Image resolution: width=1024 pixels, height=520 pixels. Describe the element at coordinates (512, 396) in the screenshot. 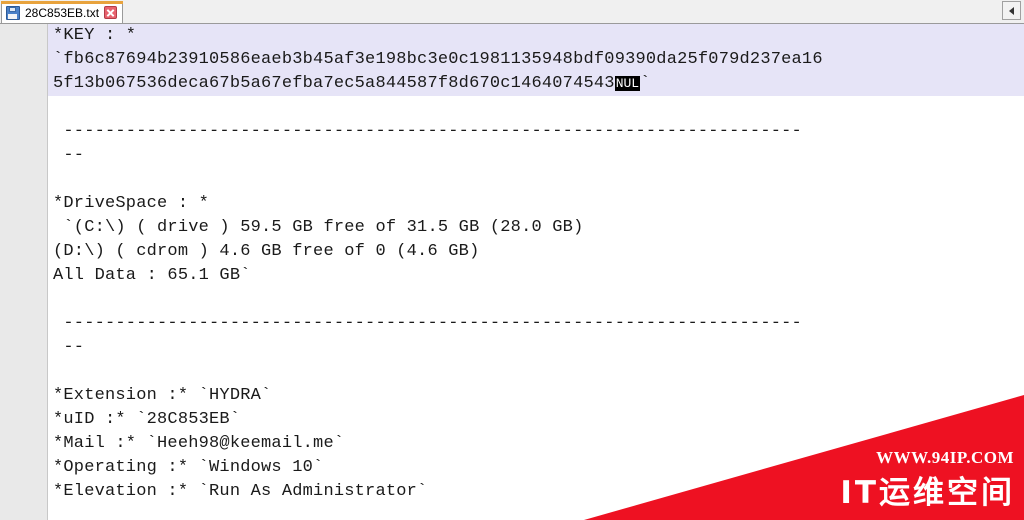

I see `code-line: 10*Extension :* `HYDRA`` at that location.